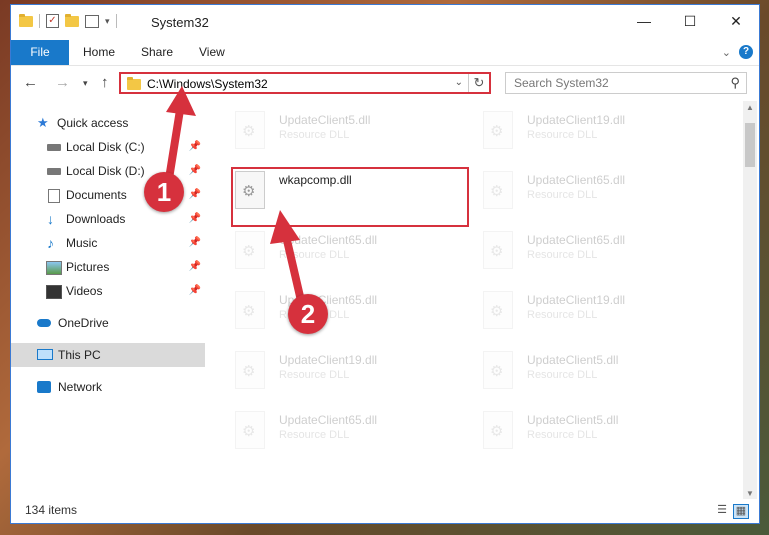 This screenshot has width=769, height=535. I want to click on up-arrow-icon: ↑, so click(105, 82).